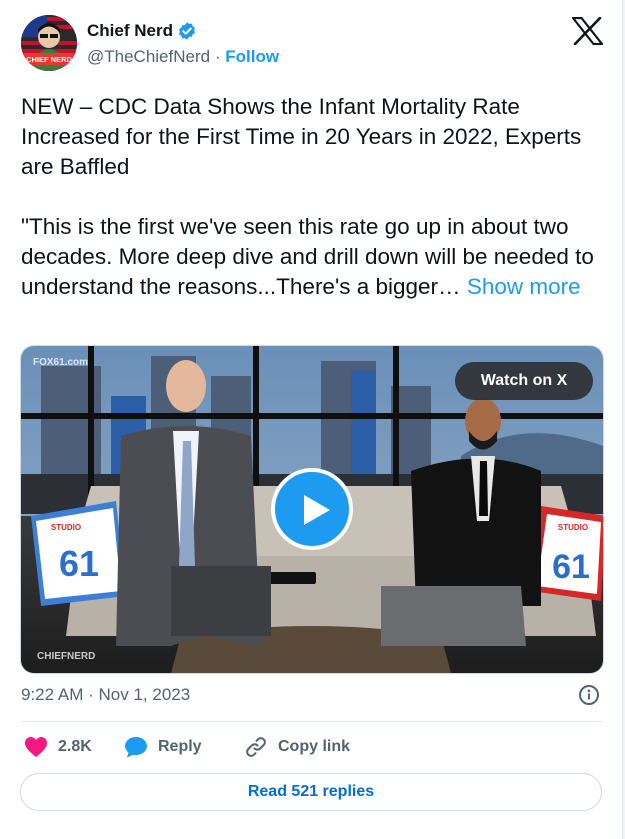  I want to click on channel-watermark: FOX61.com, so click(60, 362).